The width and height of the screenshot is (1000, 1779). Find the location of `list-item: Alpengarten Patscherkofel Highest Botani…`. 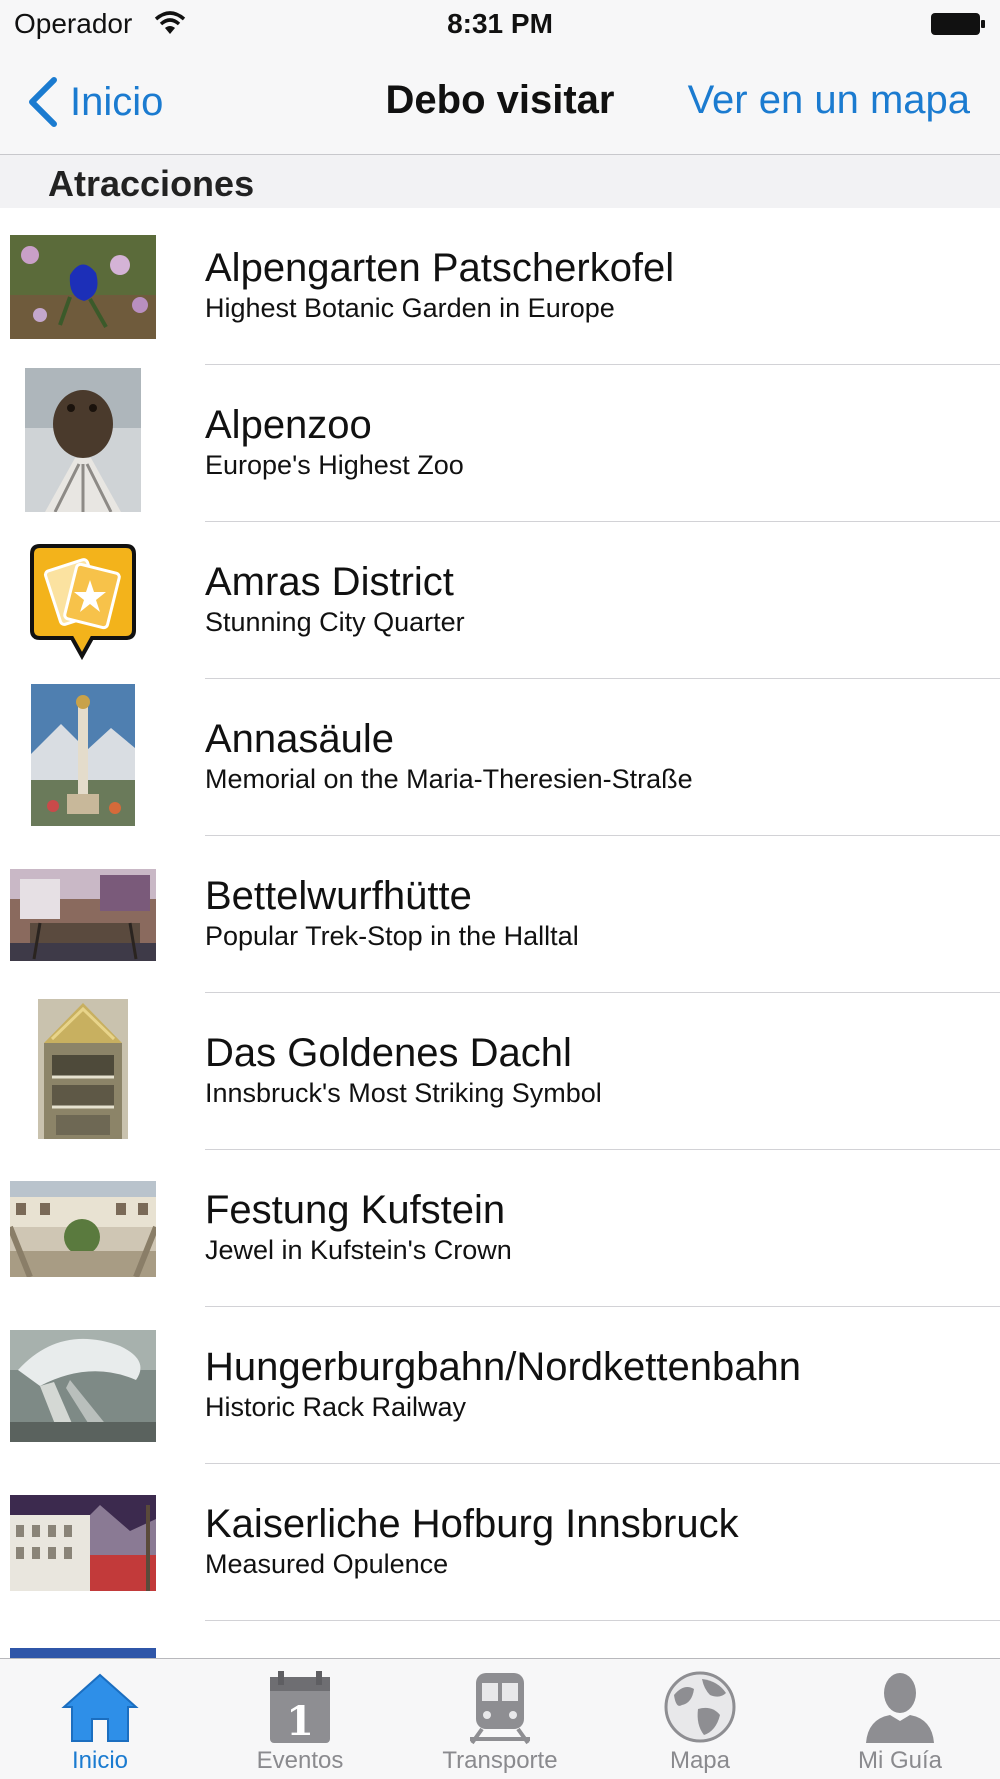

list-item: Alpengarten Patscherkofel Highest Botani… is located at coordinates (500, 286).